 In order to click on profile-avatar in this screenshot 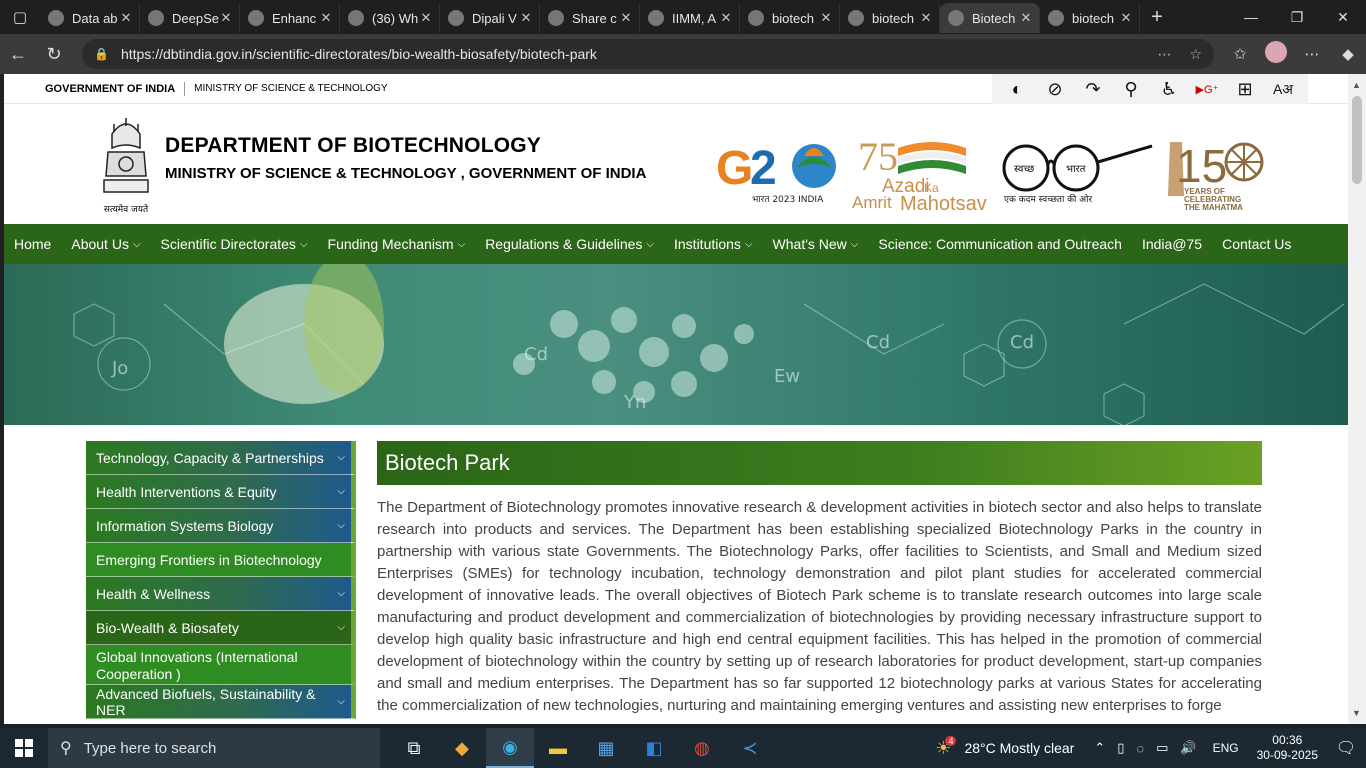, I will do `click(1276, 54)`.